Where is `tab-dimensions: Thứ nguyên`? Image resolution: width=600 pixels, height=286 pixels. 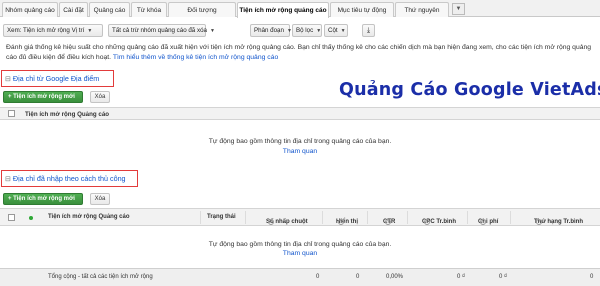 tab-dimensions: Thứ nguyên is located at coordinates (422, 9).